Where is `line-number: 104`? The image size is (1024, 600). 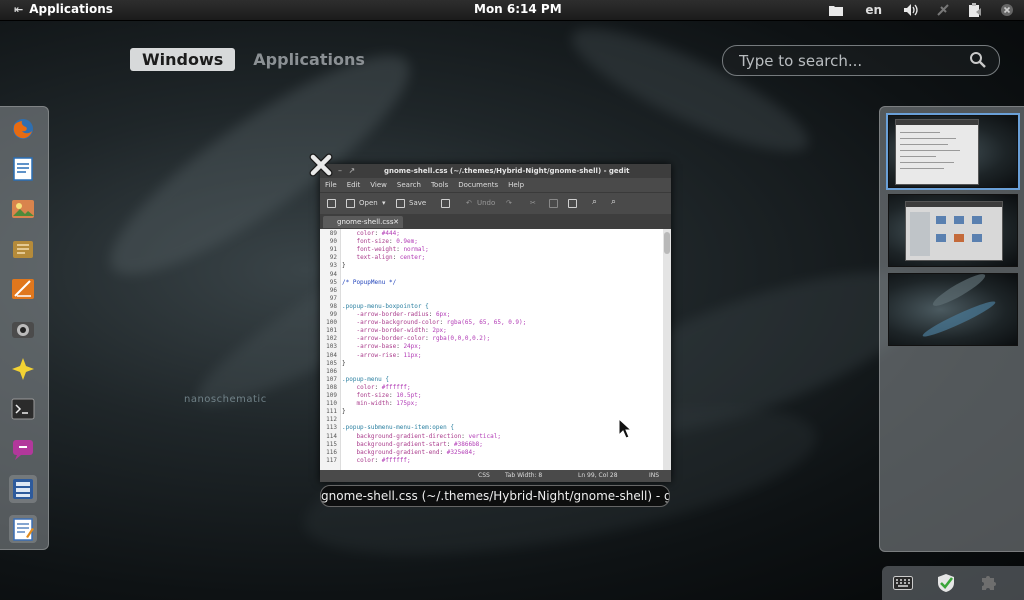 line-number: 104 is located at coordinates (331, 355).